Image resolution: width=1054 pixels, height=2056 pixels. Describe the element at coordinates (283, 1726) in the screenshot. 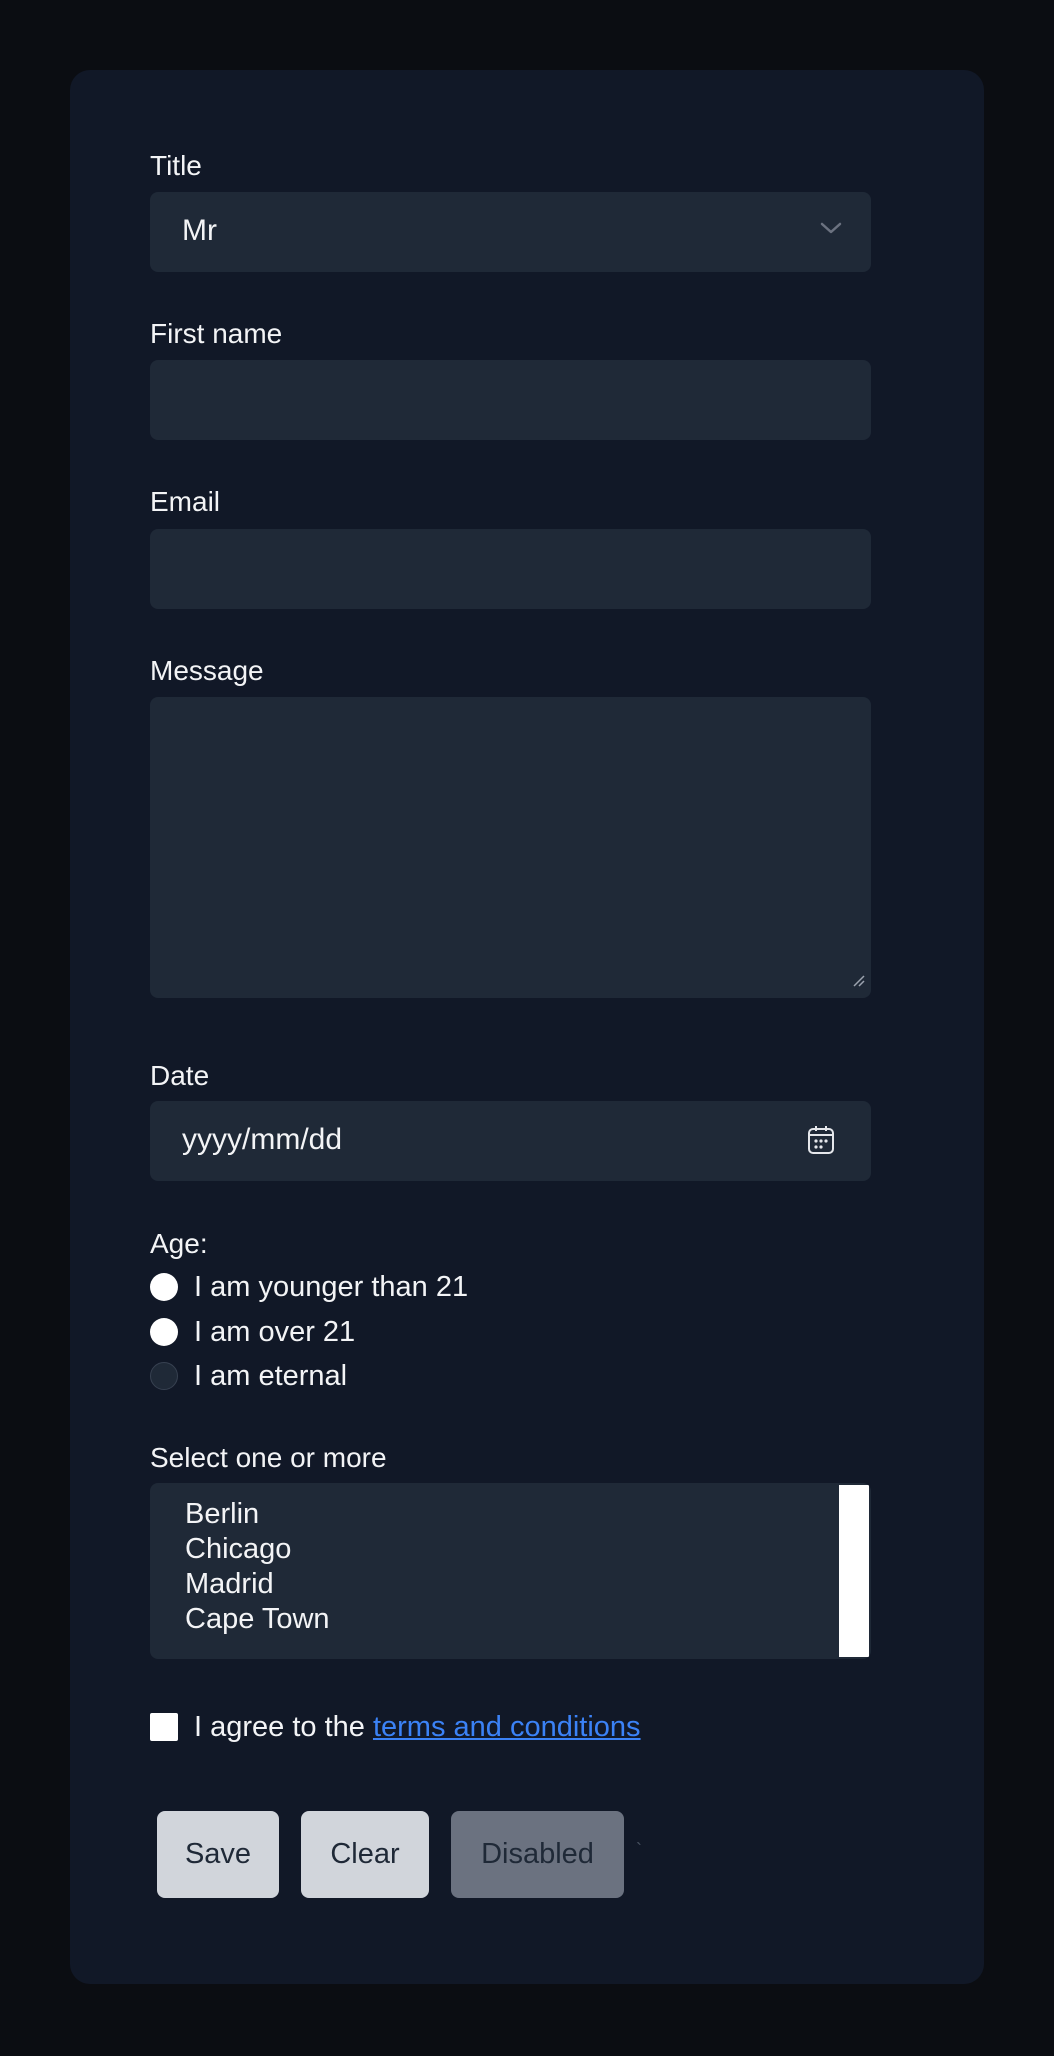

I see `agree-text: I agree to the` at that location.